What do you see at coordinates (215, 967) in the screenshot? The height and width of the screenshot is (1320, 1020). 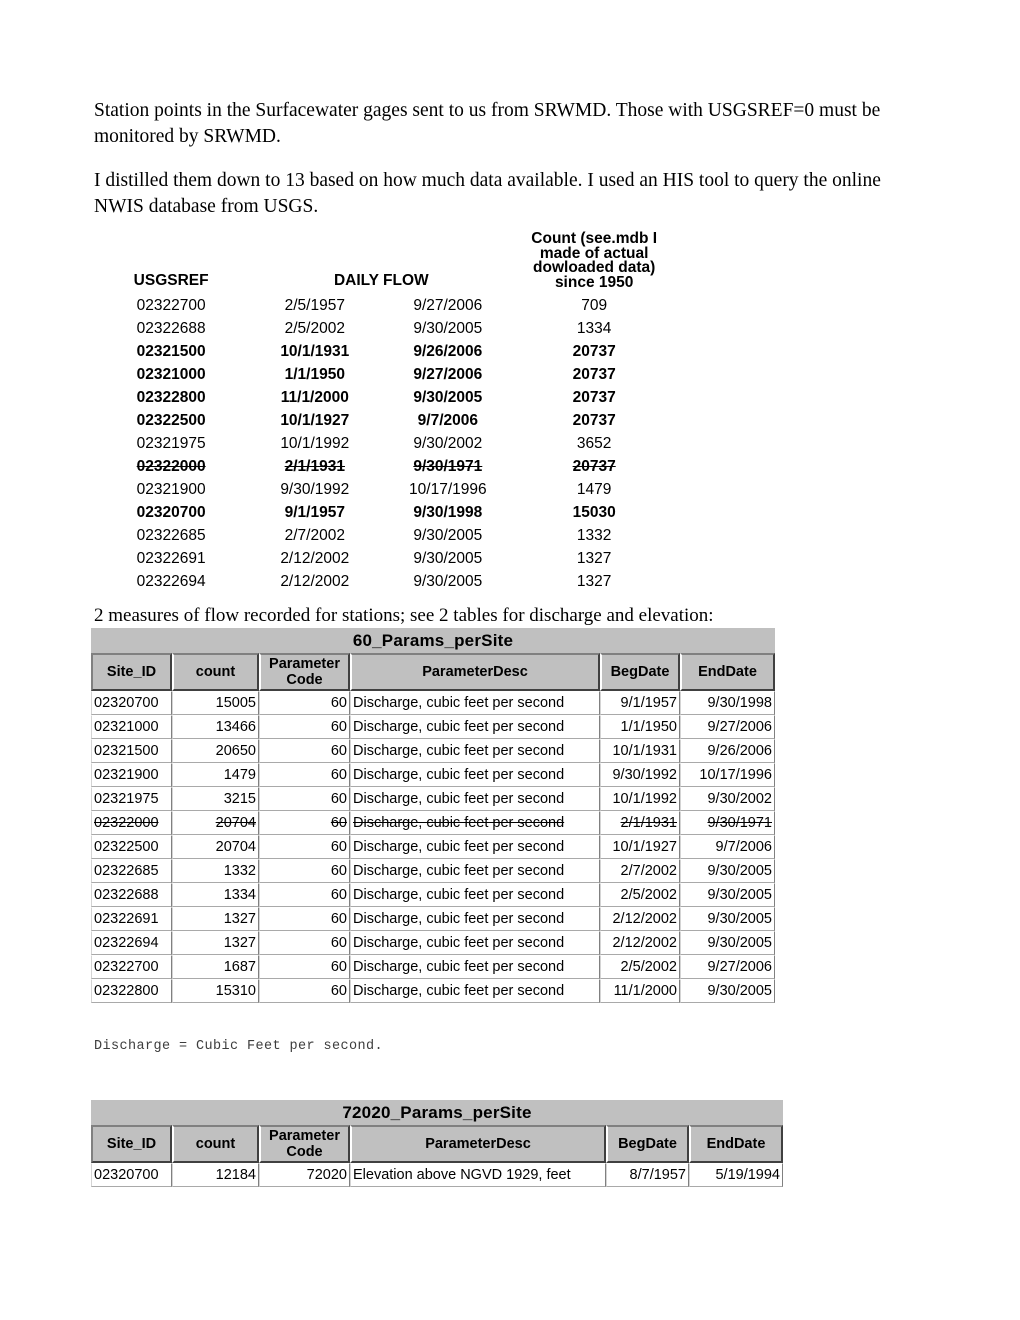 I see `table-60-cell-count: 1687` at bounding box center [215, 967].